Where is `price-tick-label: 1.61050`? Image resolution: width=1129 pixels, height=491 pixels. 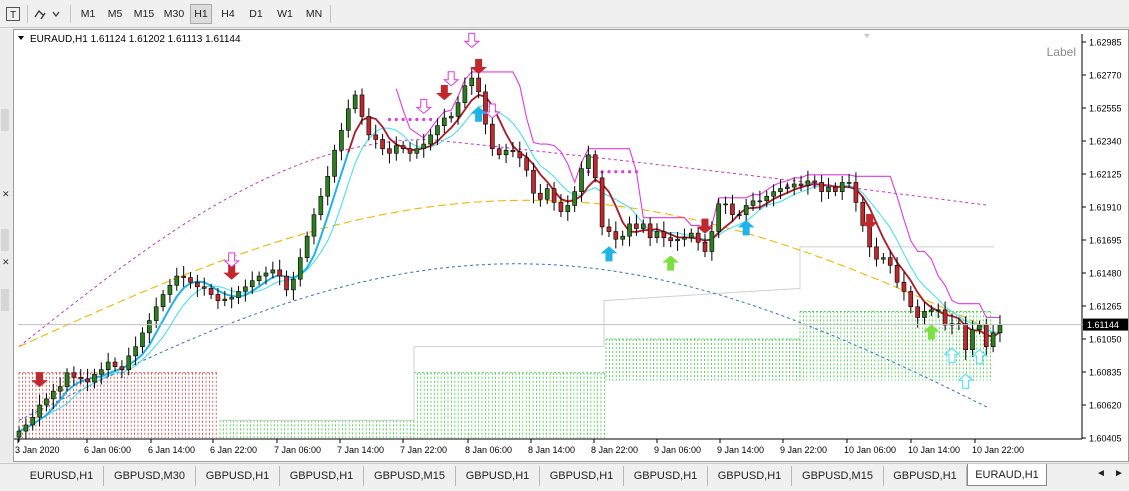 price-tick-label: 1.61050 is located at coordinates (1105, 340).